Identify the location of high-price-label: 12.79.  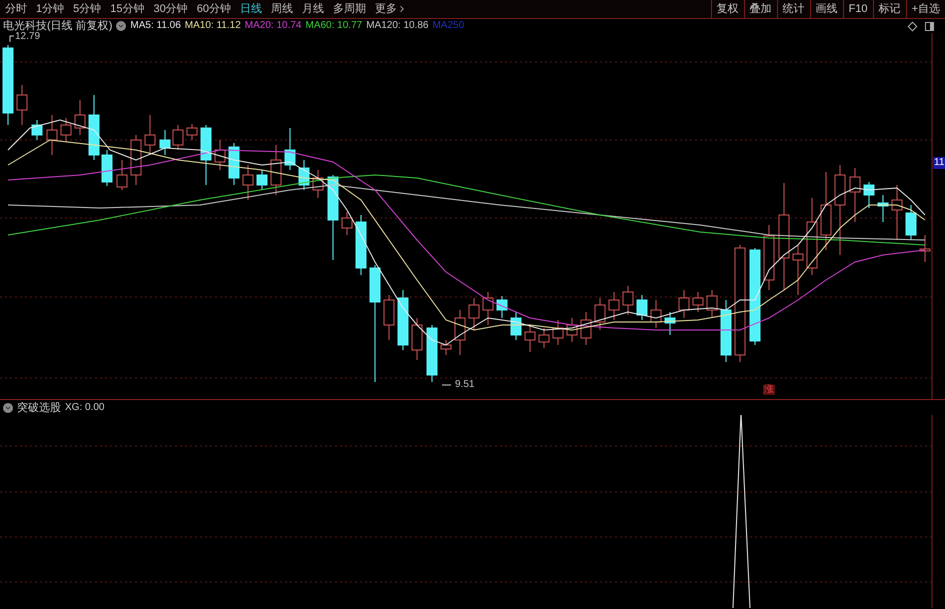
(27, 37).